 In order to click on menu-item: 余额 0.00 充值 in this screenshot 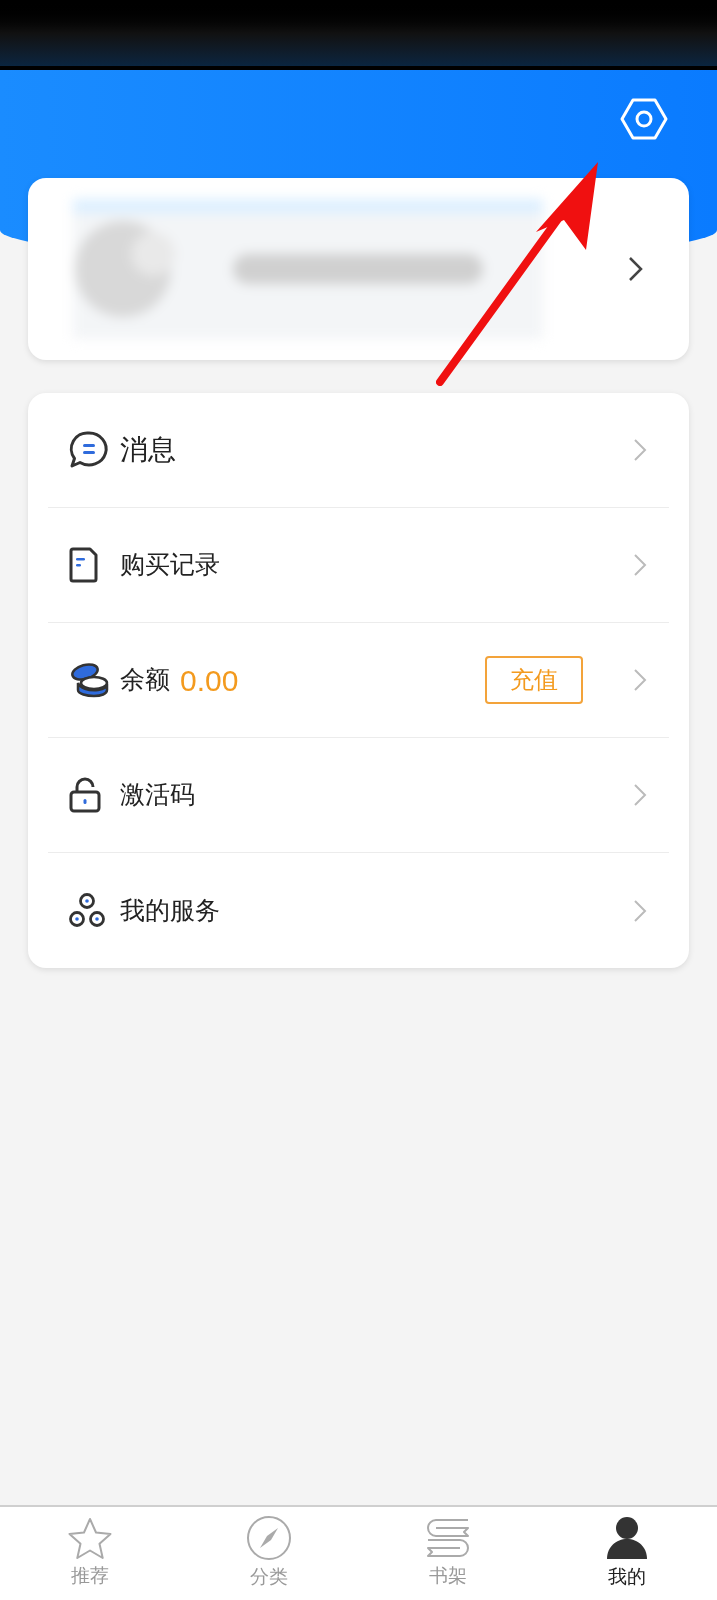, I will do `click(358, 680)`.